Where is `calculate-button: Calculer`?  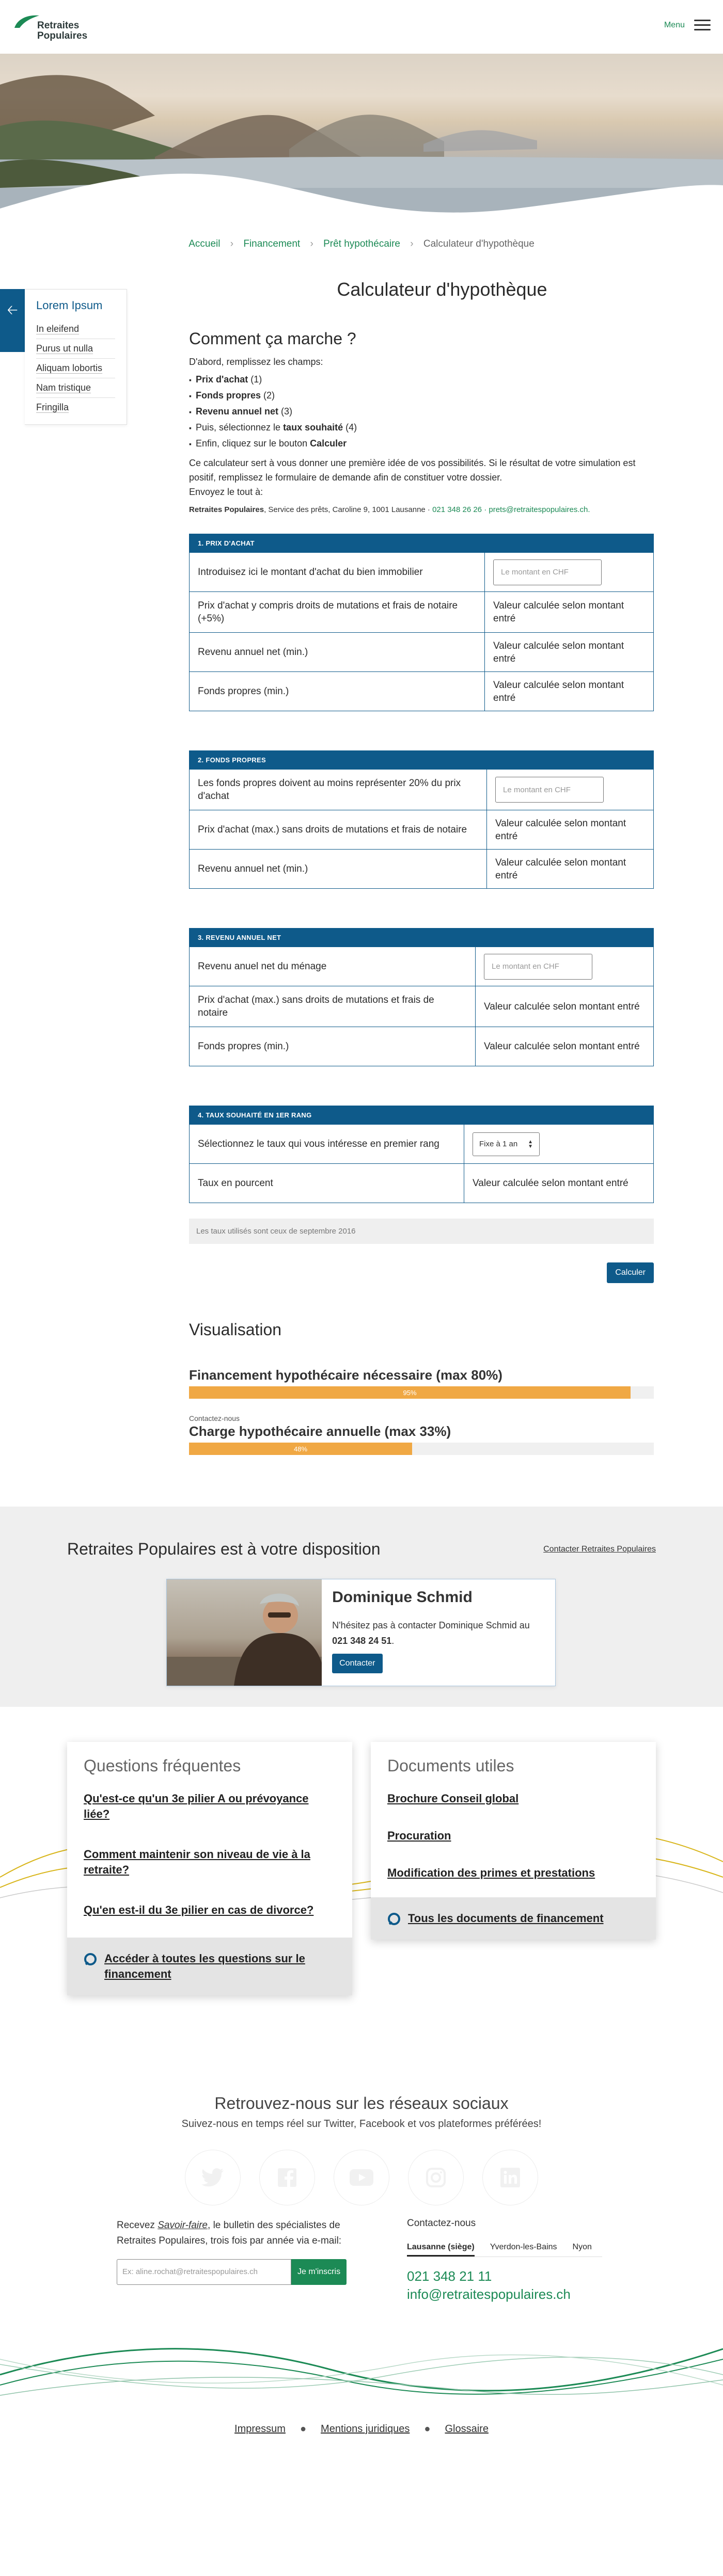 calculate-button: Calculer is located at coordinates (630, 1272).